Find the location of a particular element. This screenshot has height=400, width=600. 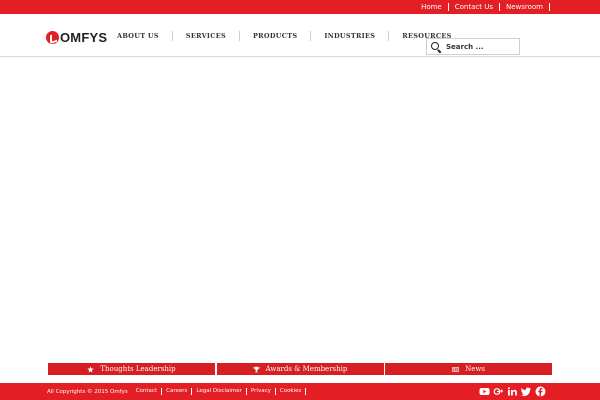

search-input is located at coordinates (482, 46).